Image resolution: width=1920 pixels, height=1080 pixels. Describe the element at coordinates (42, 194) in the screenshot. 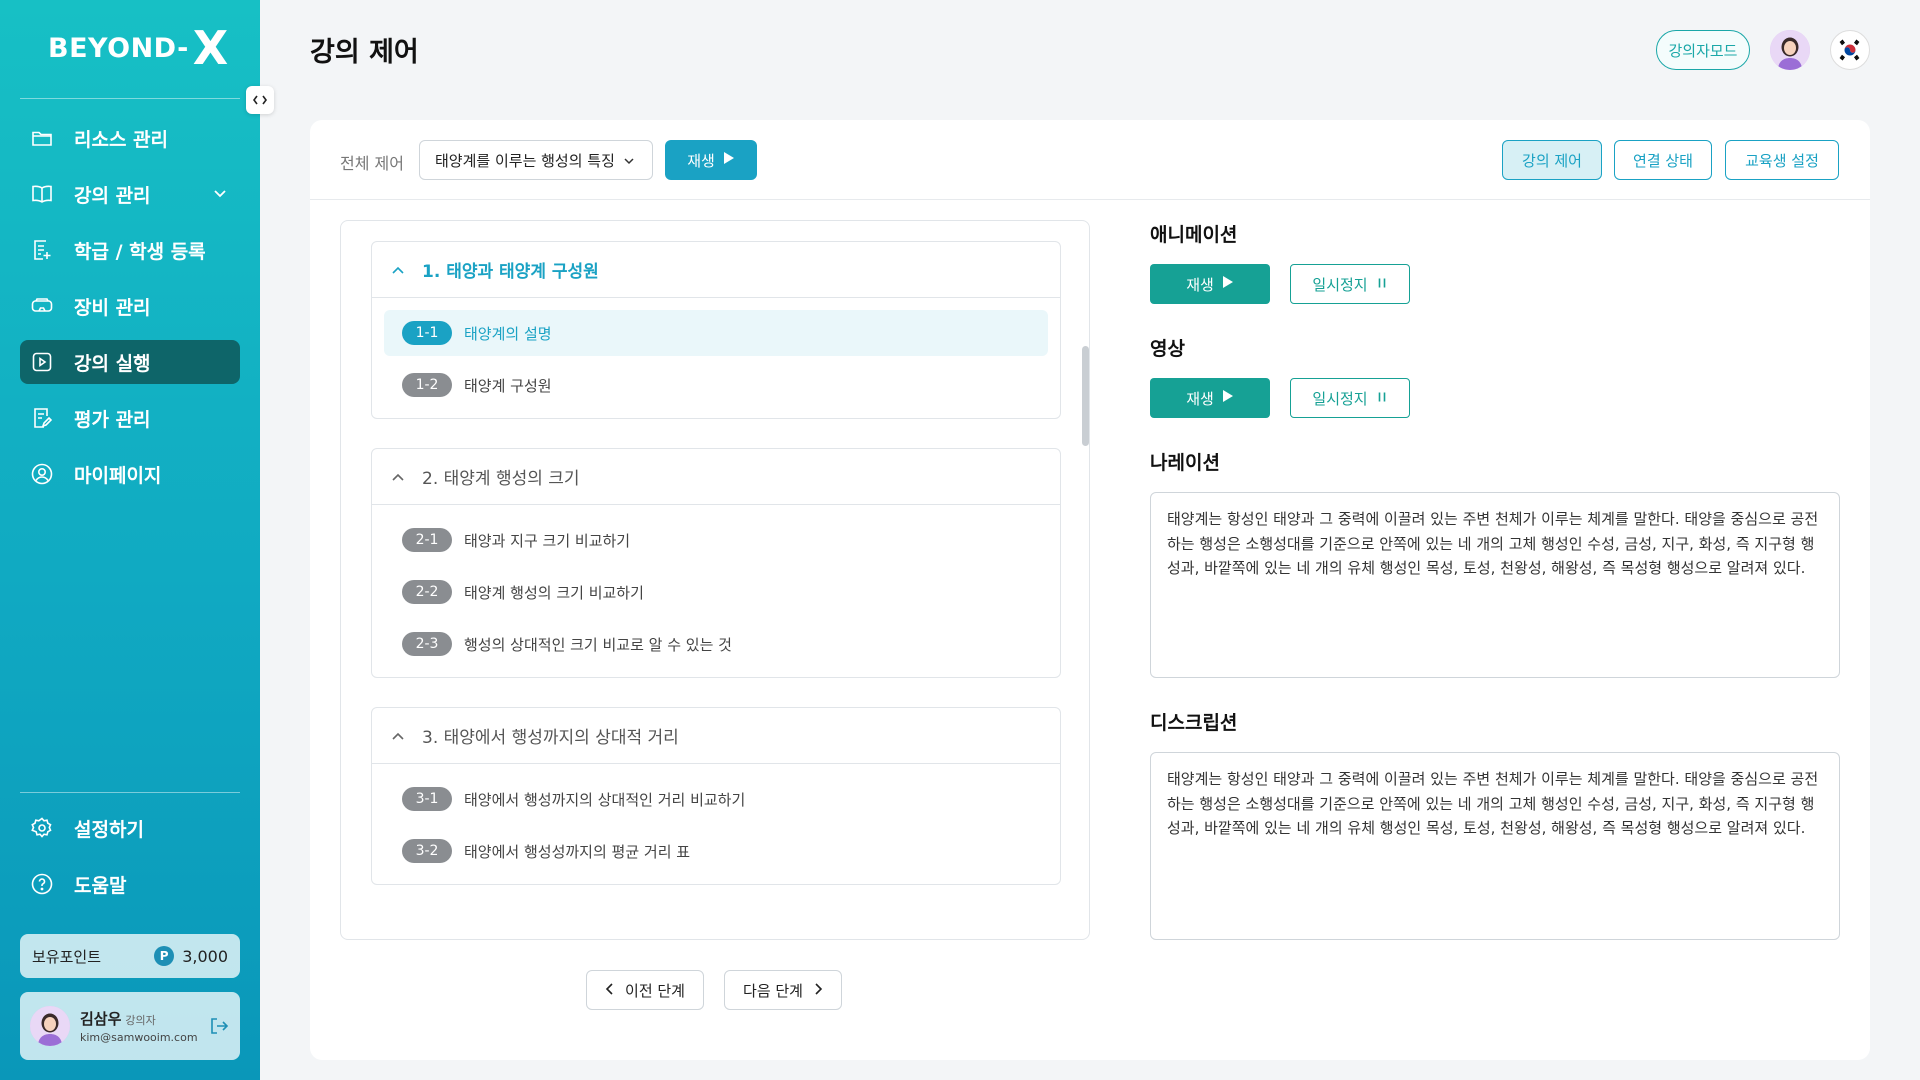

I see `book-icon` at that location.